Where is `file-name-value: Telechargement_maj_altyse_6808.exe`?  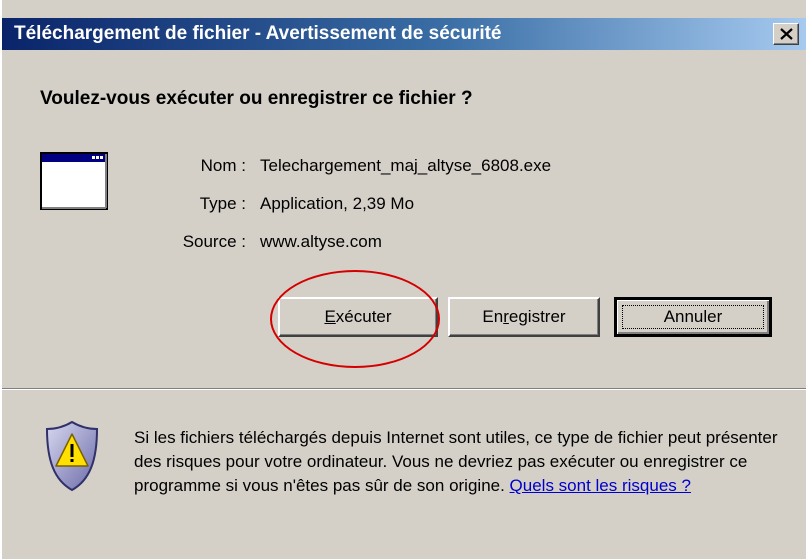 file-name-value: Telechargement_maj_altyse_6808.exe is located at coordinates (406, 165).